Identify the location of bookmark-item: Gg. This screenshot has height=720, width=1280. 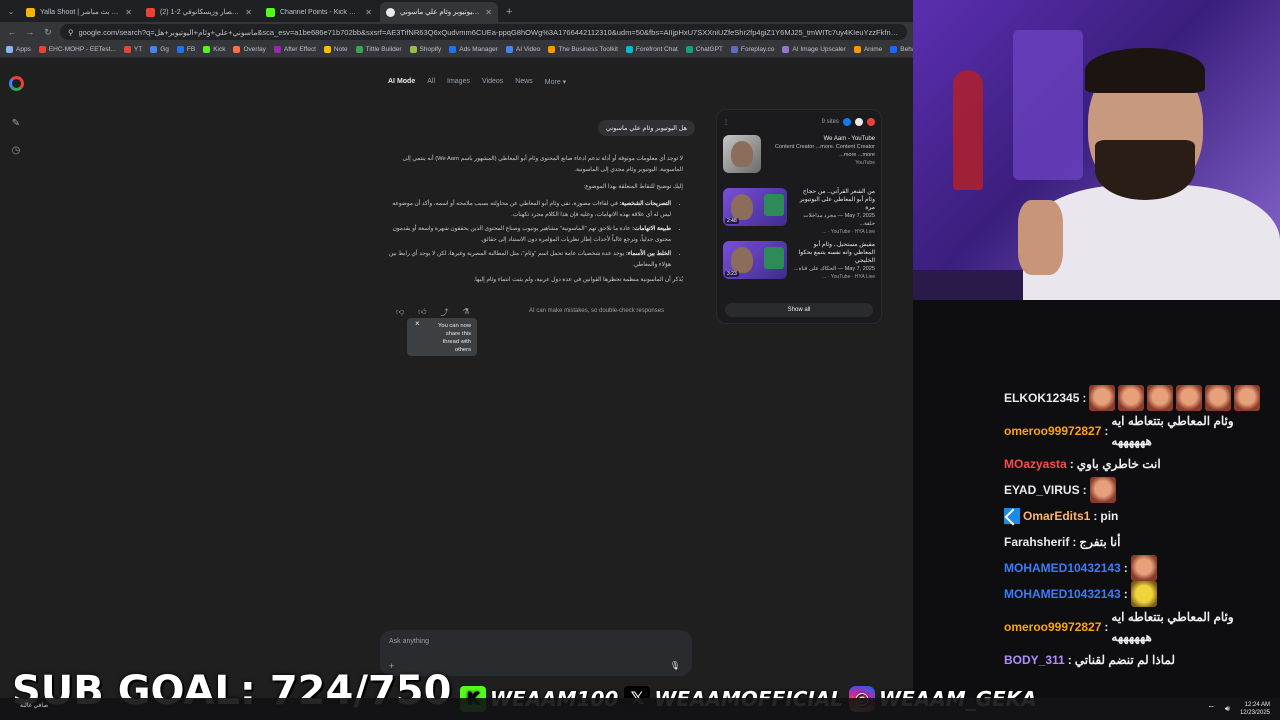
(159, 49).